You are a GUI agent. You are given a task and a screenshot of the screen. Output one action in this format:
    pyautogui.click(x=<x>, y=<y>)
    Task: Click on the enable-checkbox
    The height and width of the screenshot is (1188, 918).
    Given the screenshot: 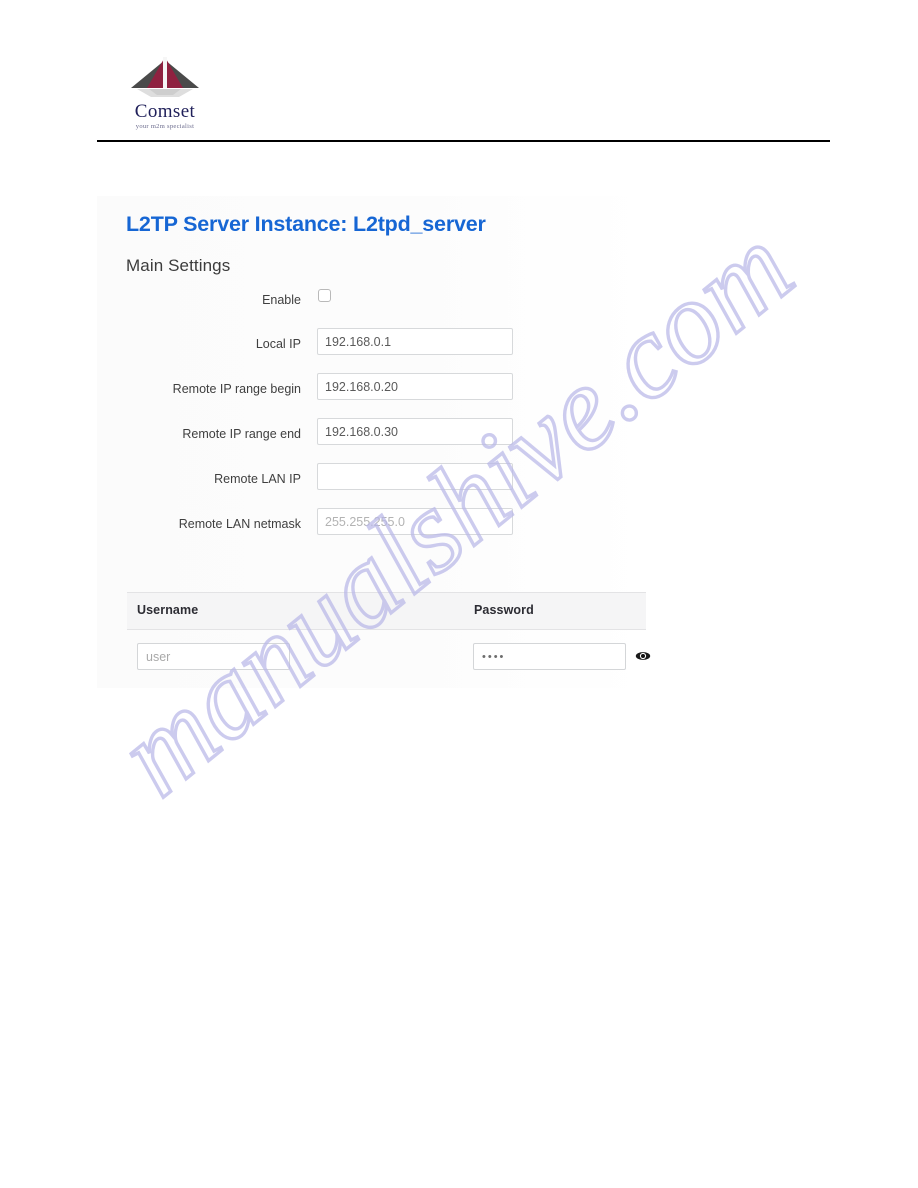 What is the action you would take?
    pyautogui.click(x=324, y=295)
    